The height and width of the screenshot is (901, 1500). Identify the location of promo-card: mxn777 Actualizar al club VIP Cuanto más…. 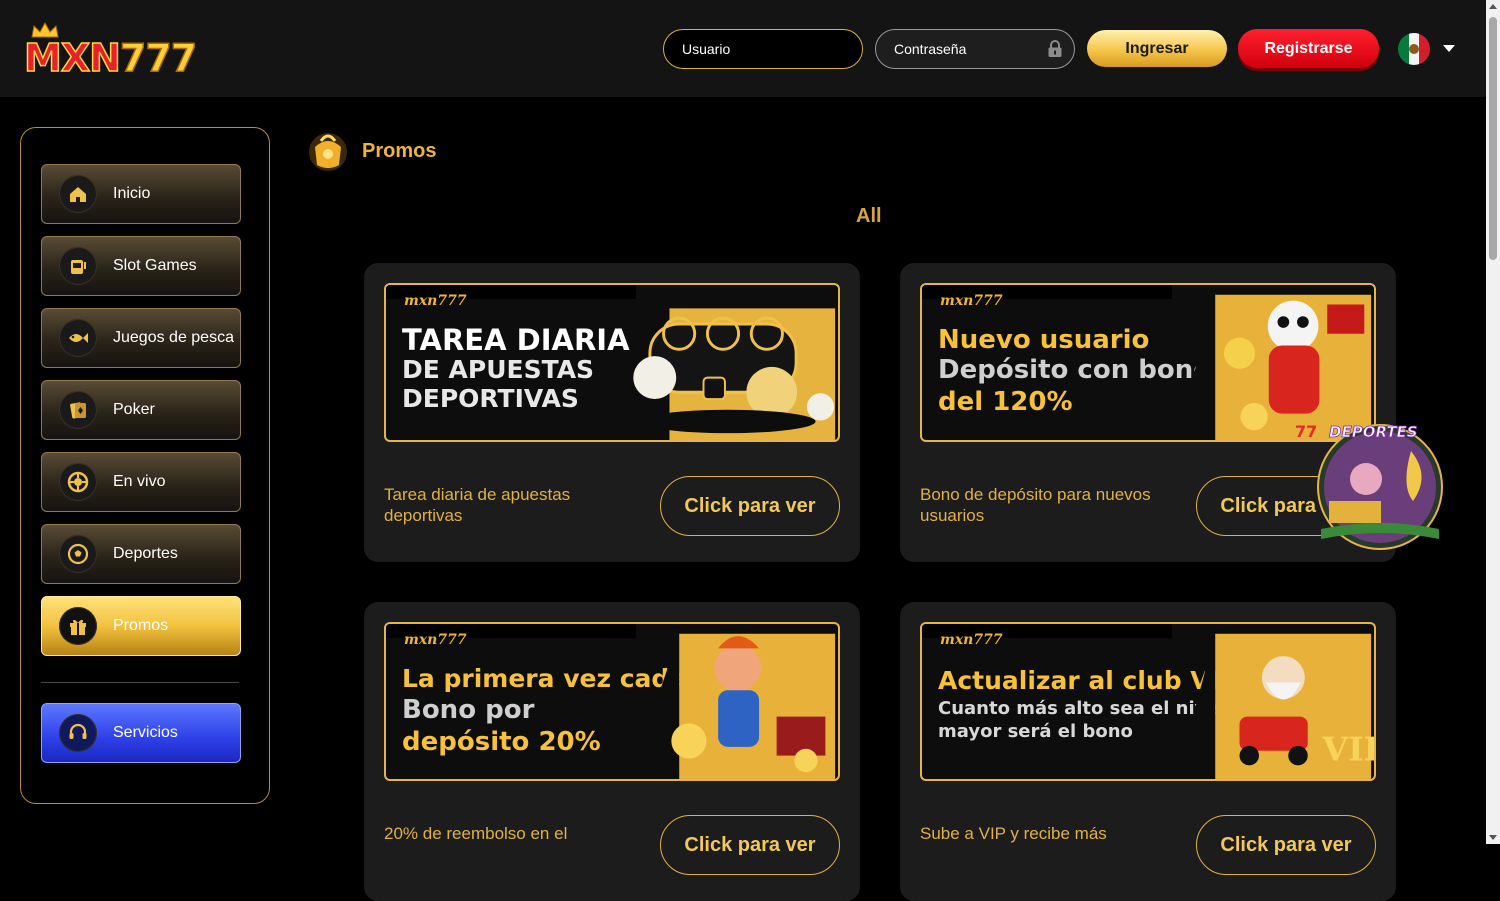
(1148, 751).